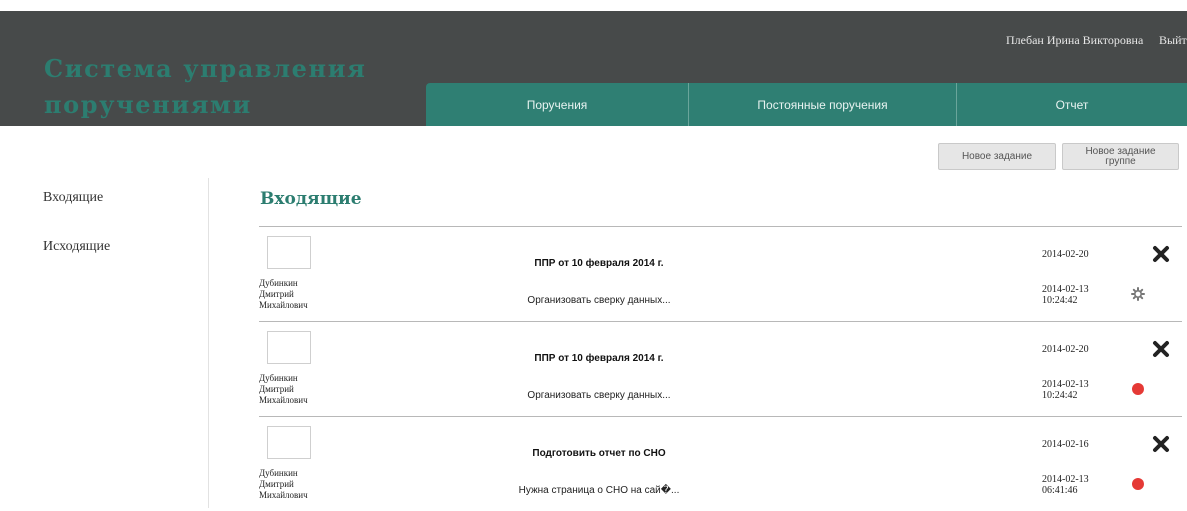  I want to click on task-due-date: 2014-02-16, so click(1065, 444).